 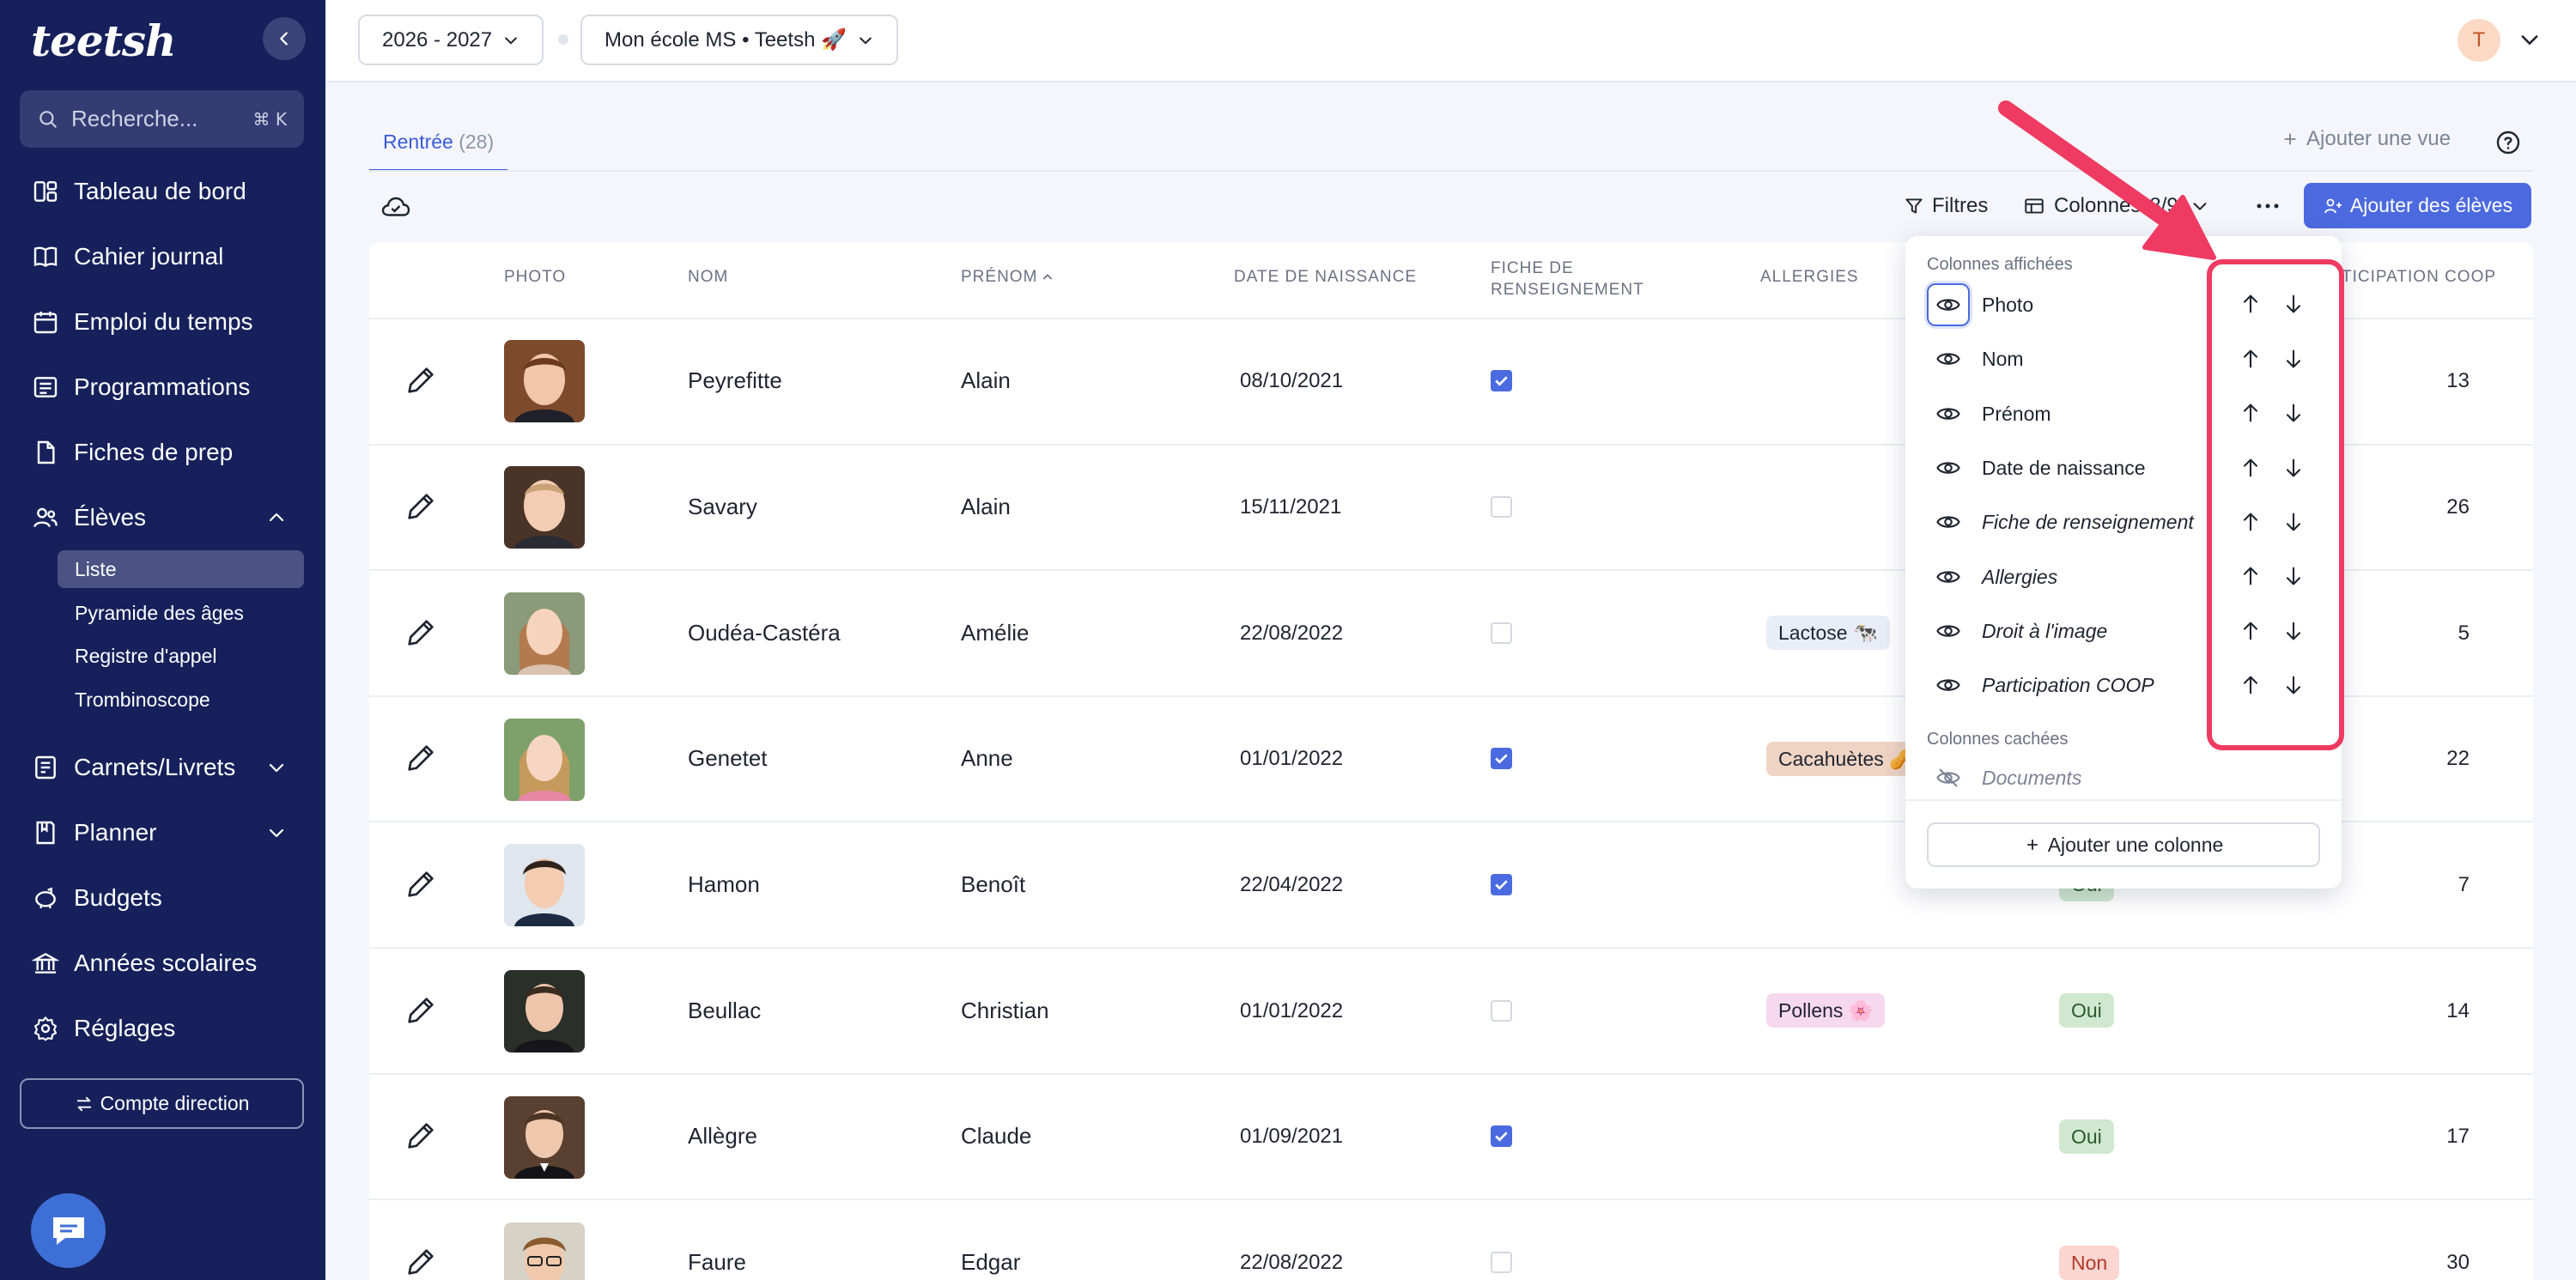 What do you see at coordinates (181, 656) in the screenshot?
I see `sidebar-subitem-registre: Registre d'appel` at bounding box center [181, 656].